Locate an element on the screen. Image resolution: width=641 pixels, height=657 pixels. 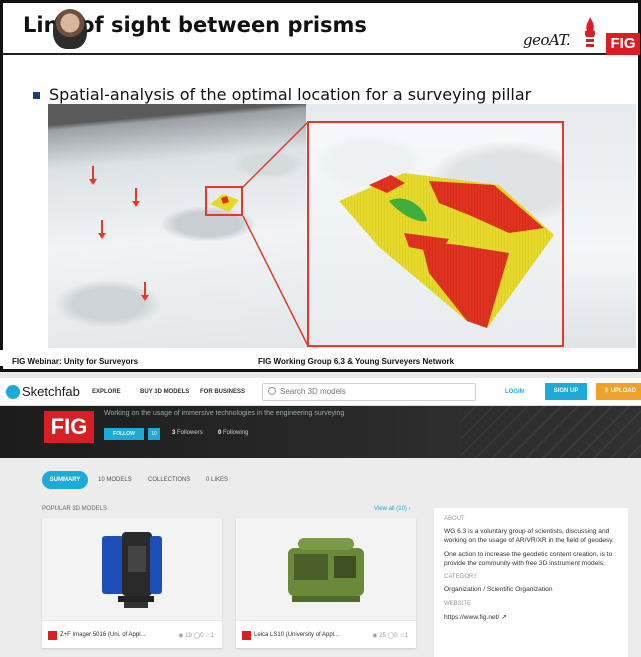
popular-models-heading: POPULAR 3D MODELS is located at coordinates (75, 509).